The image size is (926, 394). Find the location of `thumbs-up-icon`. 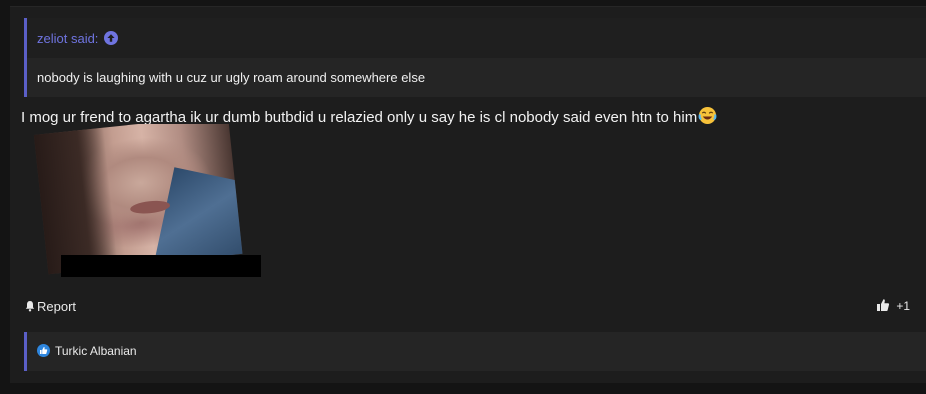

thumbs-up-icon is located at coordinates (883, 305).